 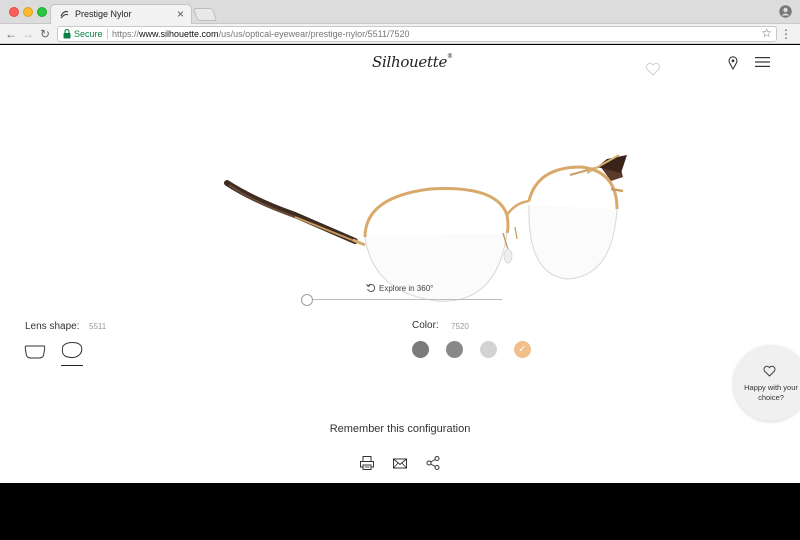 I want to click on location-pin-icon, so click(x=733, y=63).